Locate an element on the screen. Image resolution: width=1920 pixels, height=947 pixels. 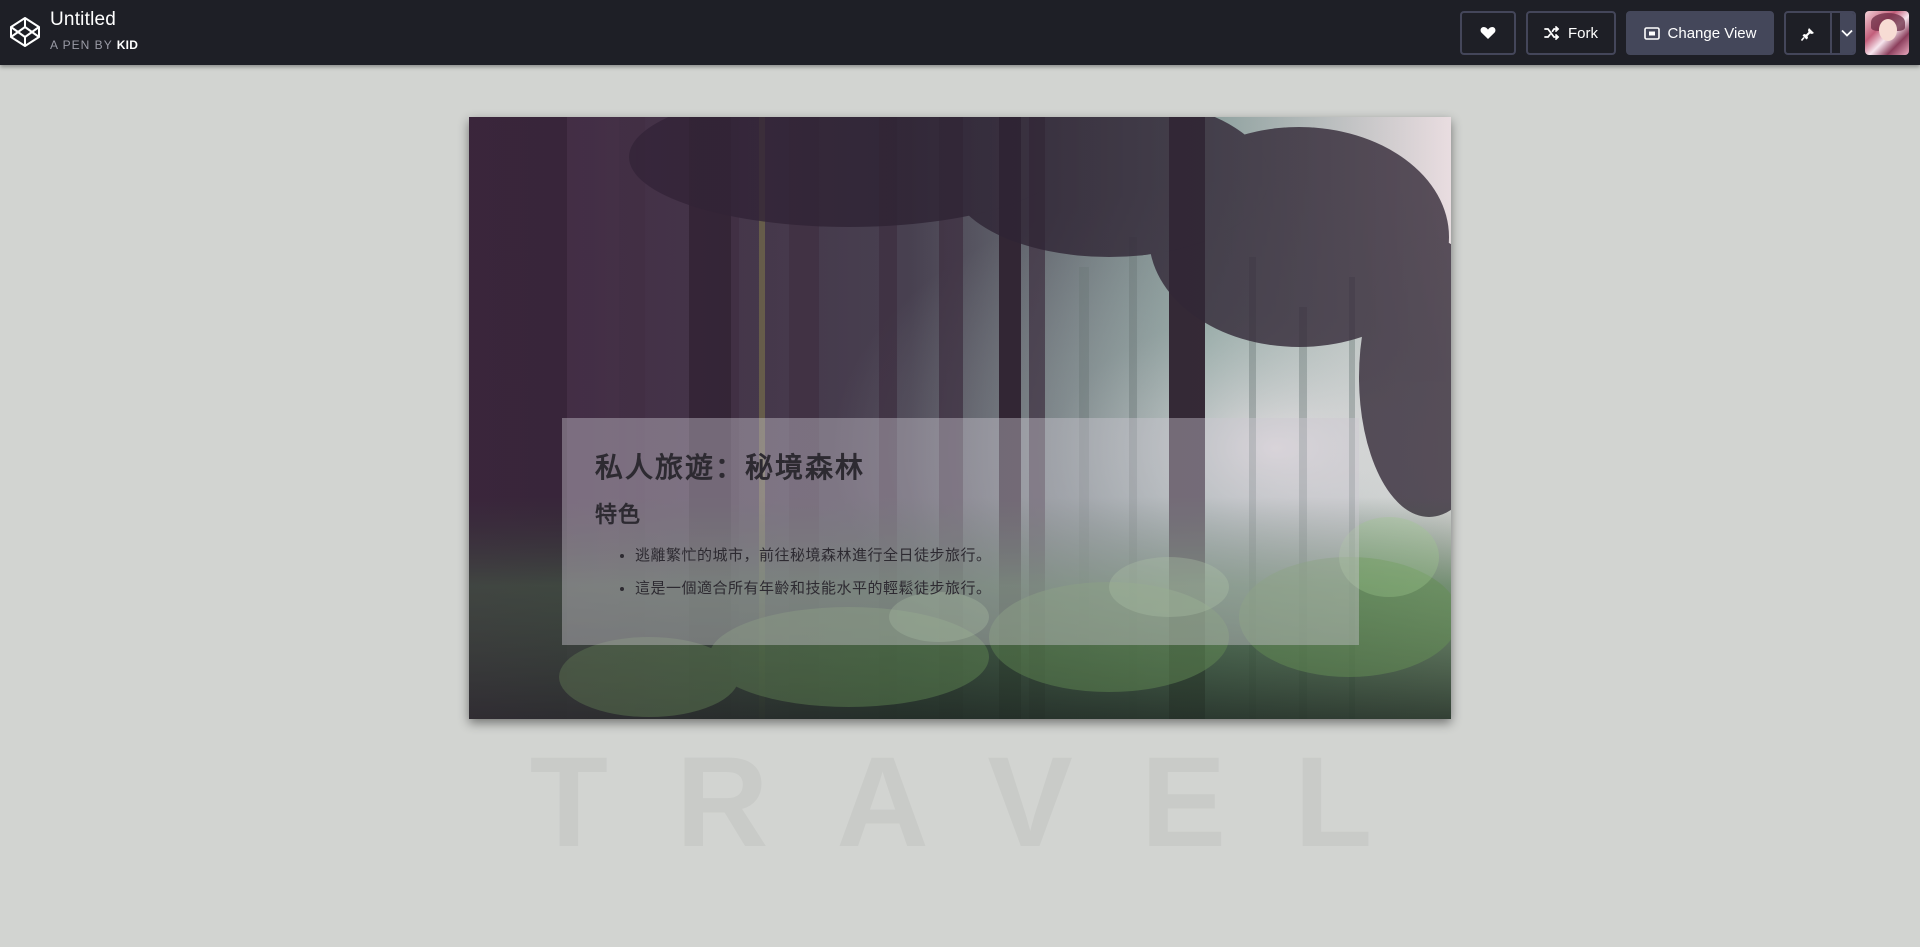
byline-prefix: A PEN BY is located at coordinates (81, 45).